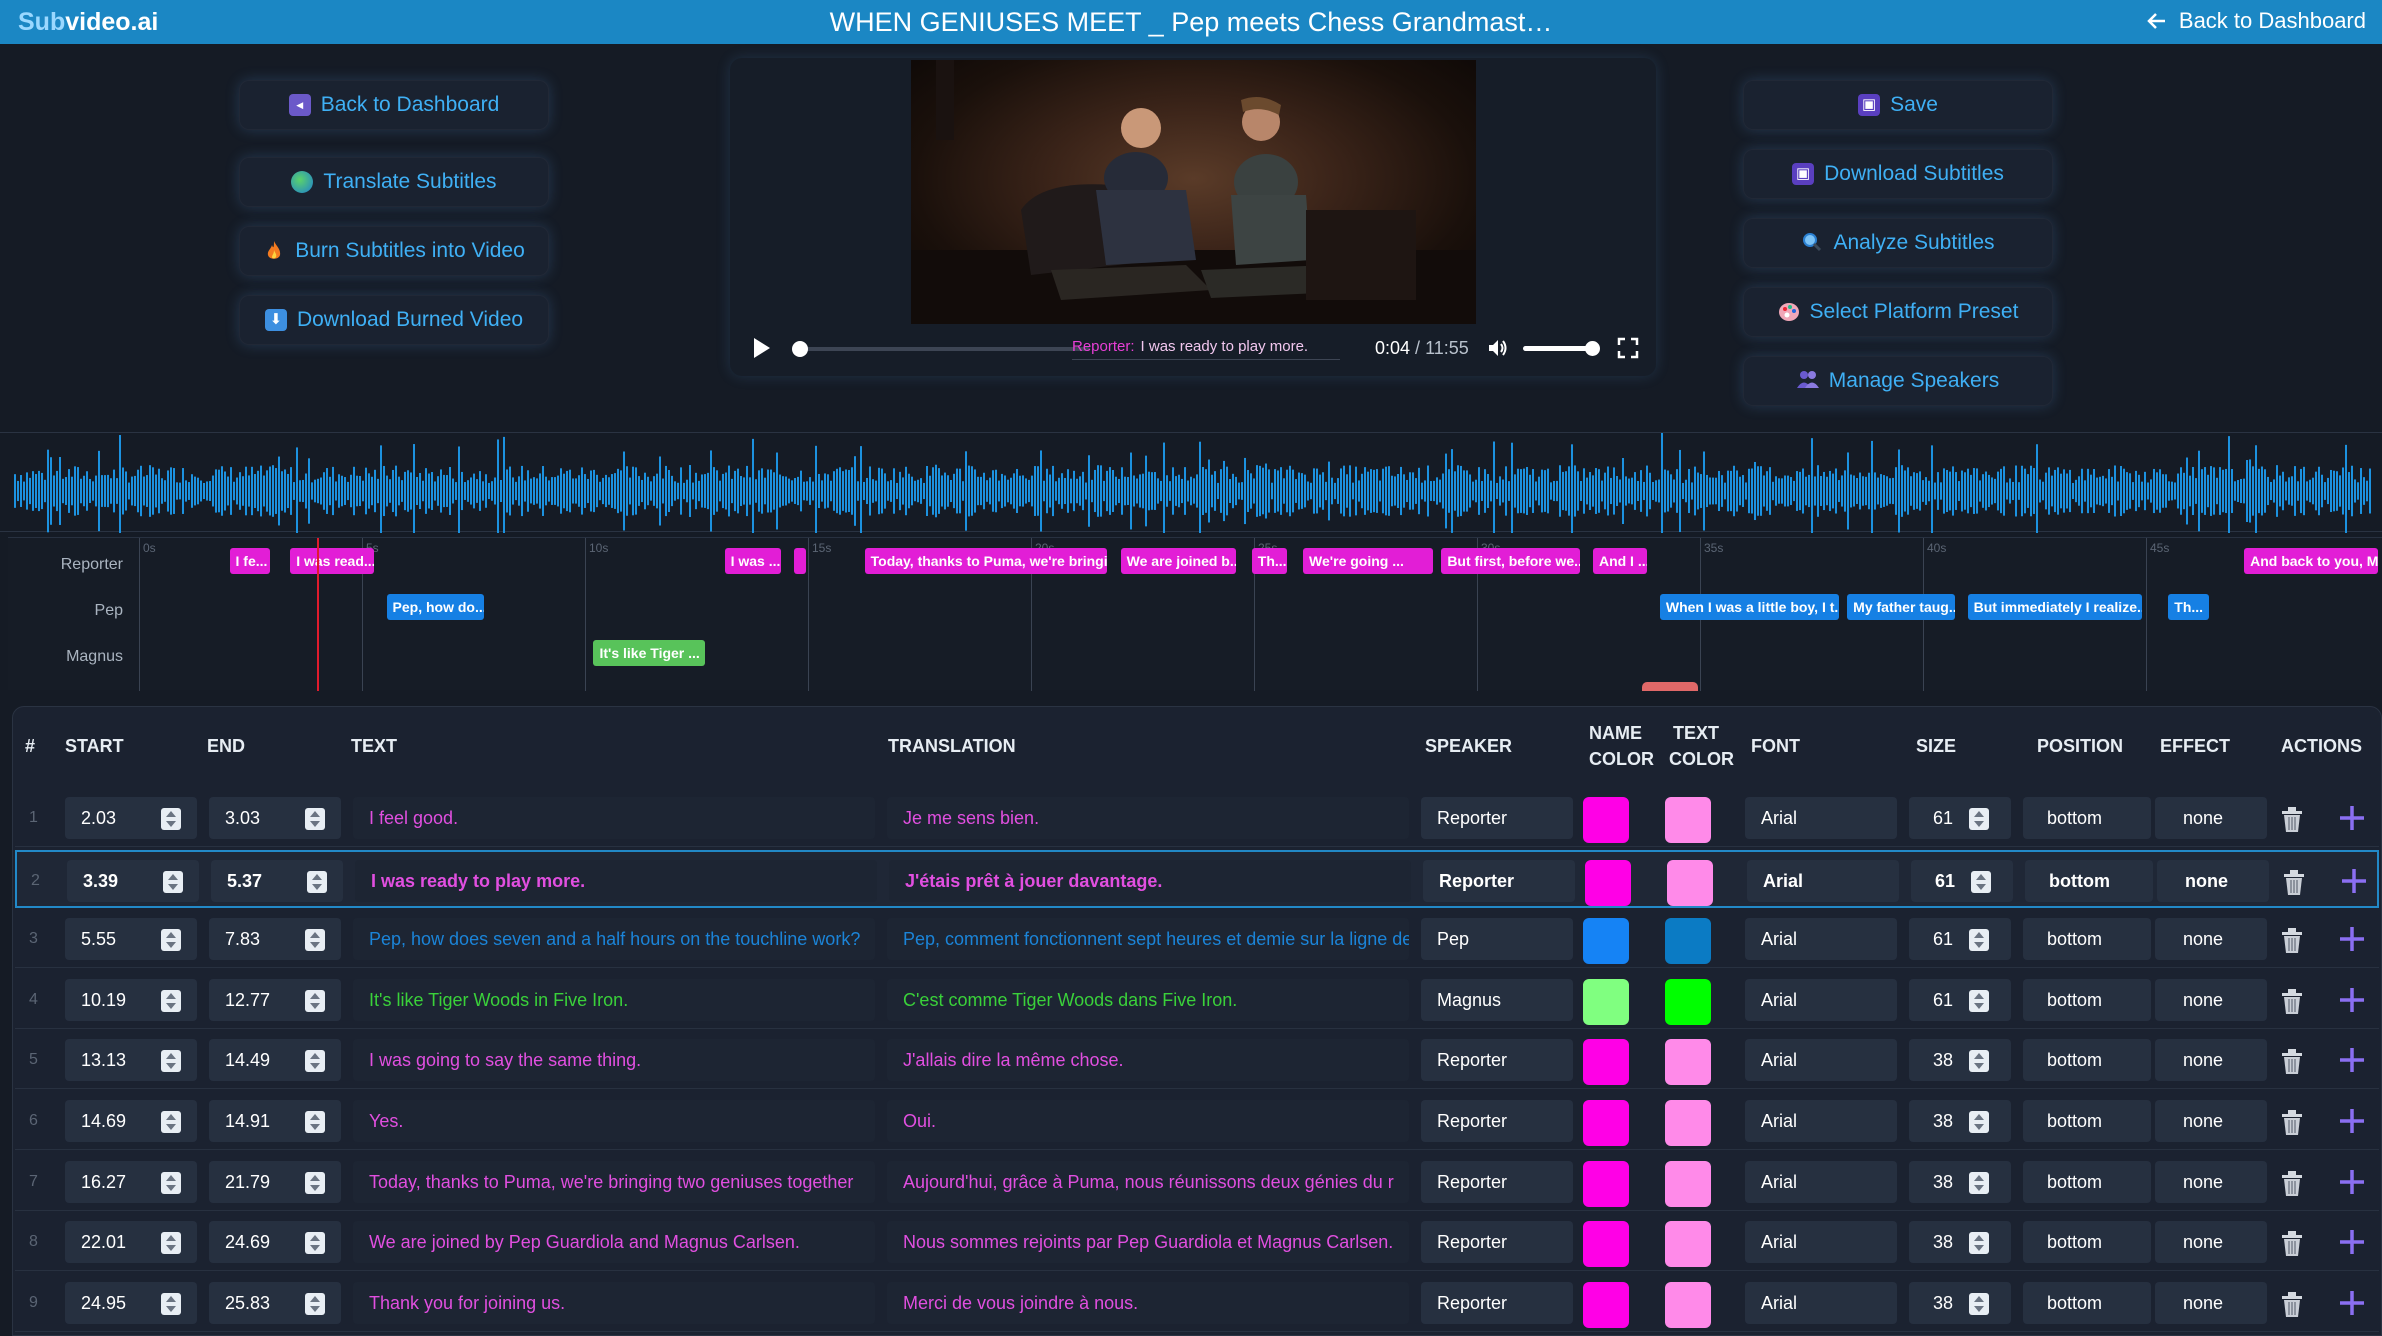  Describe the element at coordinates (2256, 21) in the screenshot. I see `back-to-dashboard-top-link: Back to Dashboard` at that location.